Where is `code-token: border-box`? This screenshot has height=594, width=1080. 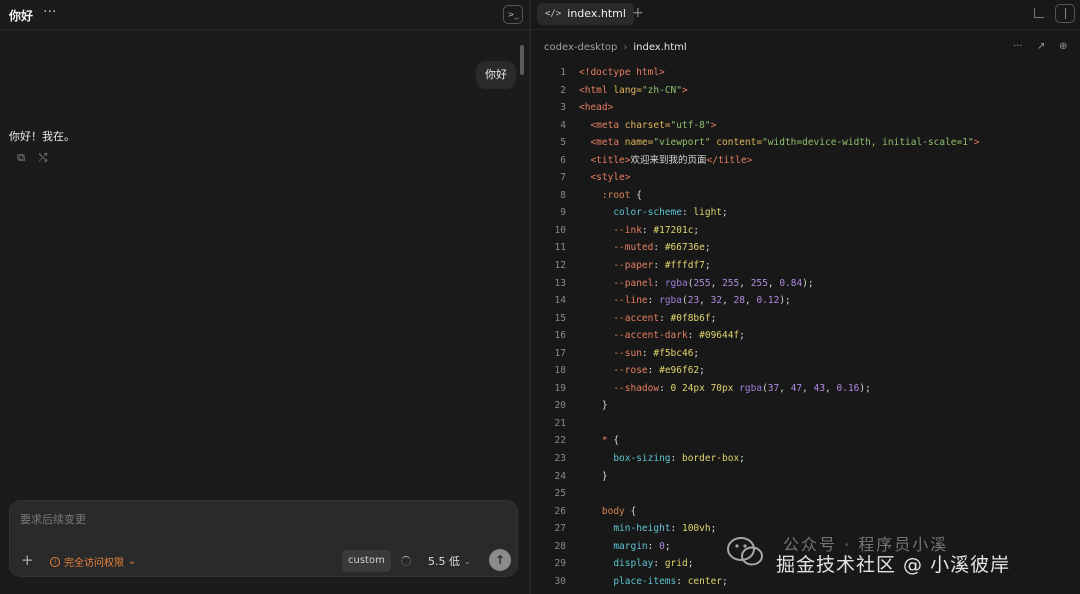 code-token: border-box is located at coordinates (710, 459).